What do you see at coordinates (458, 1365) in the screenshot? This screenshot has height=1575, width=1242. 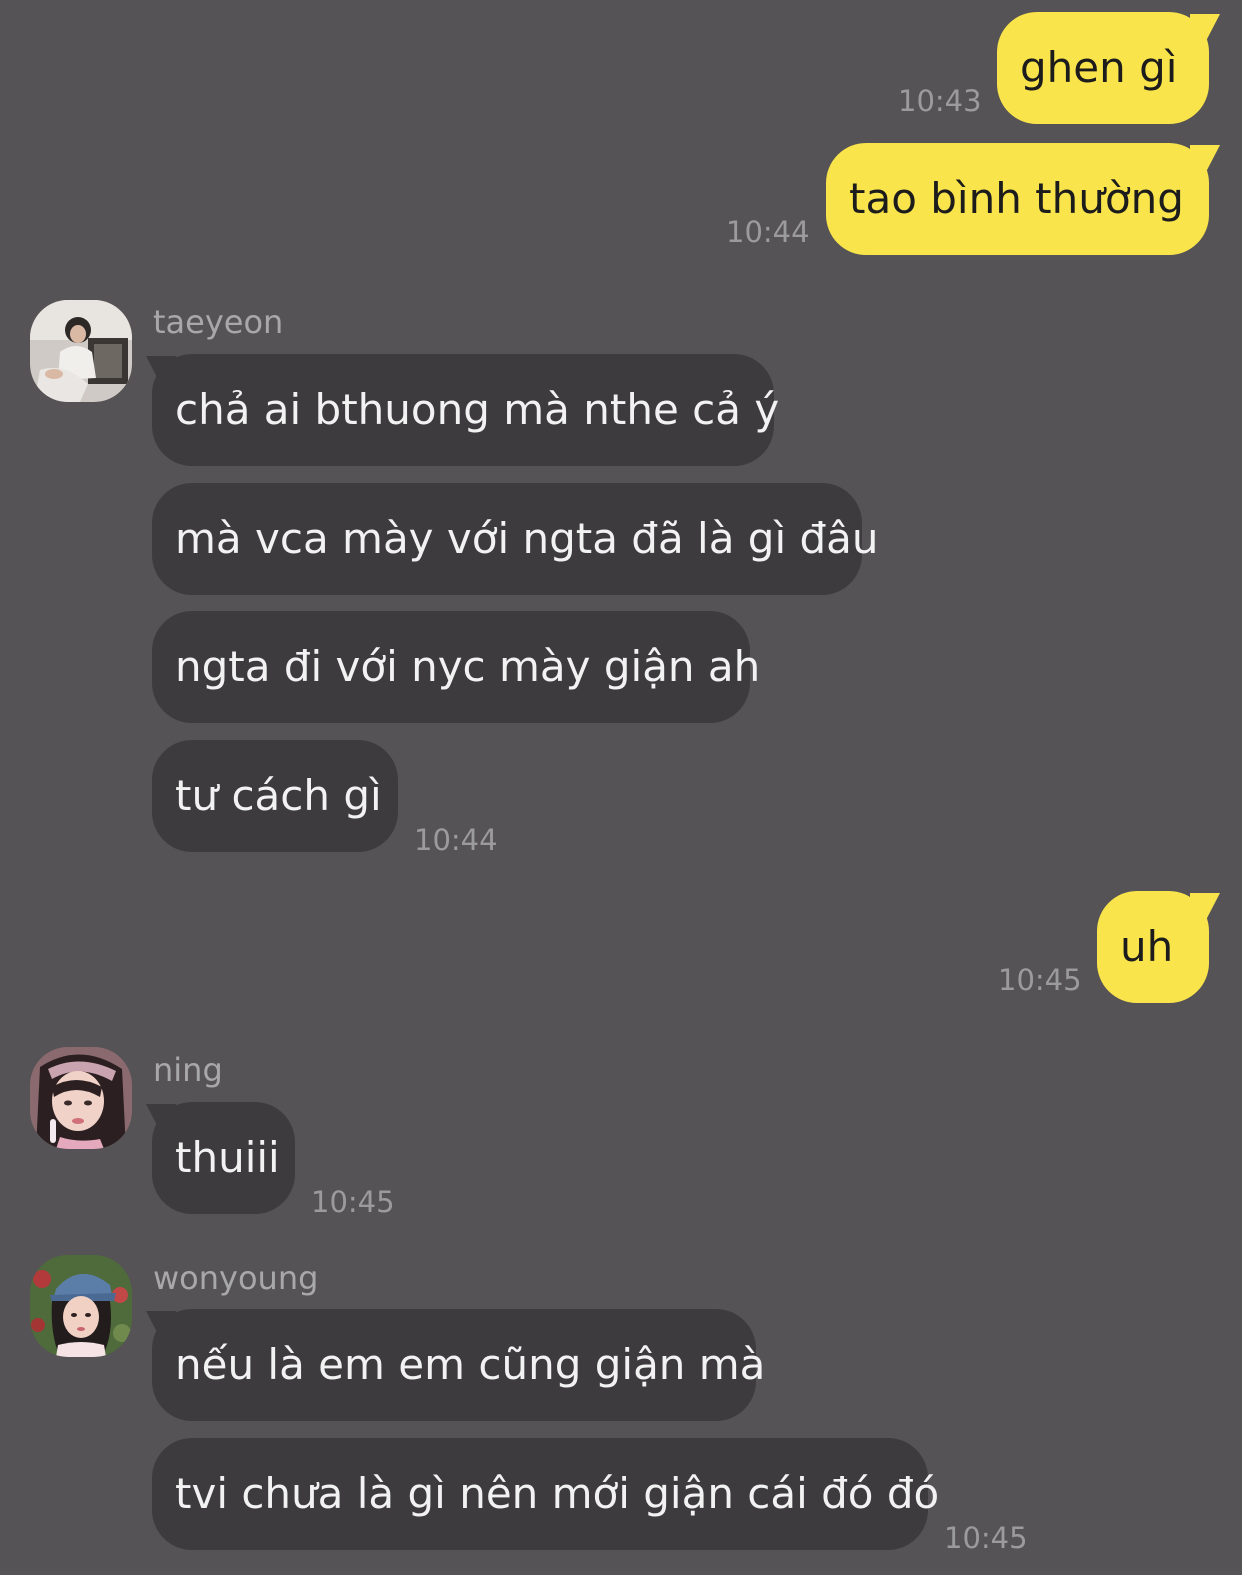 I see `message-bubble: nếu là em em cũng giận mà` at bounding box center [458, 1365].